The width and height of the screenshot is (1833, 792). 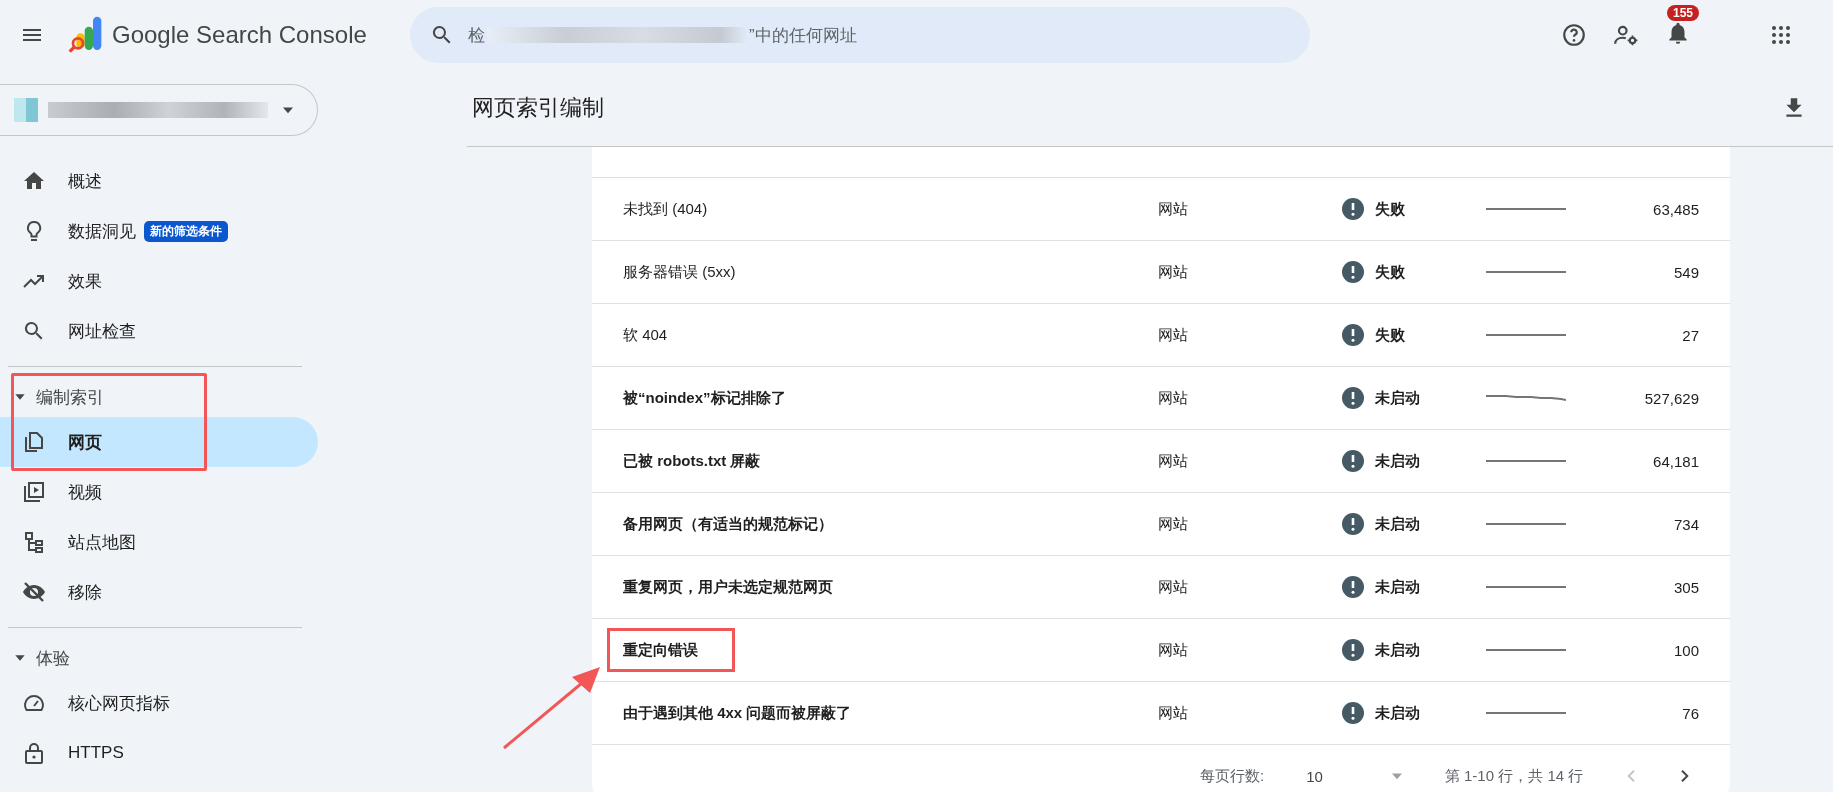 What do you see at coordinates (1781, 35) in the screenshot?
I see `apps-icon` at bounding box center [1781, 35].